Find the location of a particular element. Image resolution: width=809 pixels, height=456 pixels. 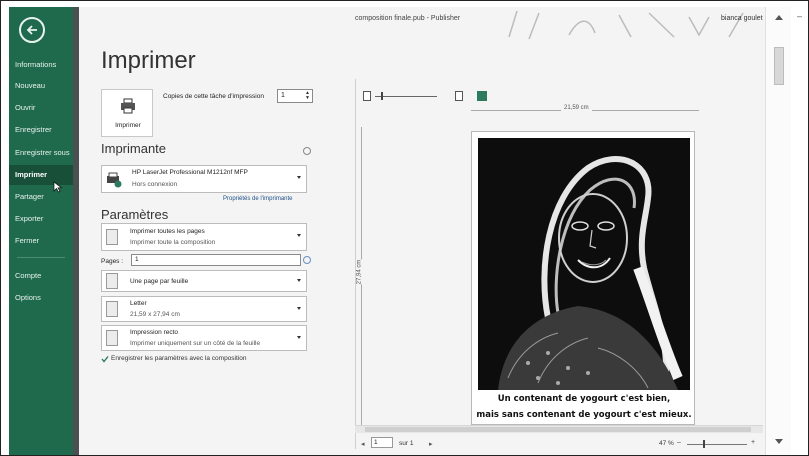

page-title: Imprimer is located at coordinates (148, 60).